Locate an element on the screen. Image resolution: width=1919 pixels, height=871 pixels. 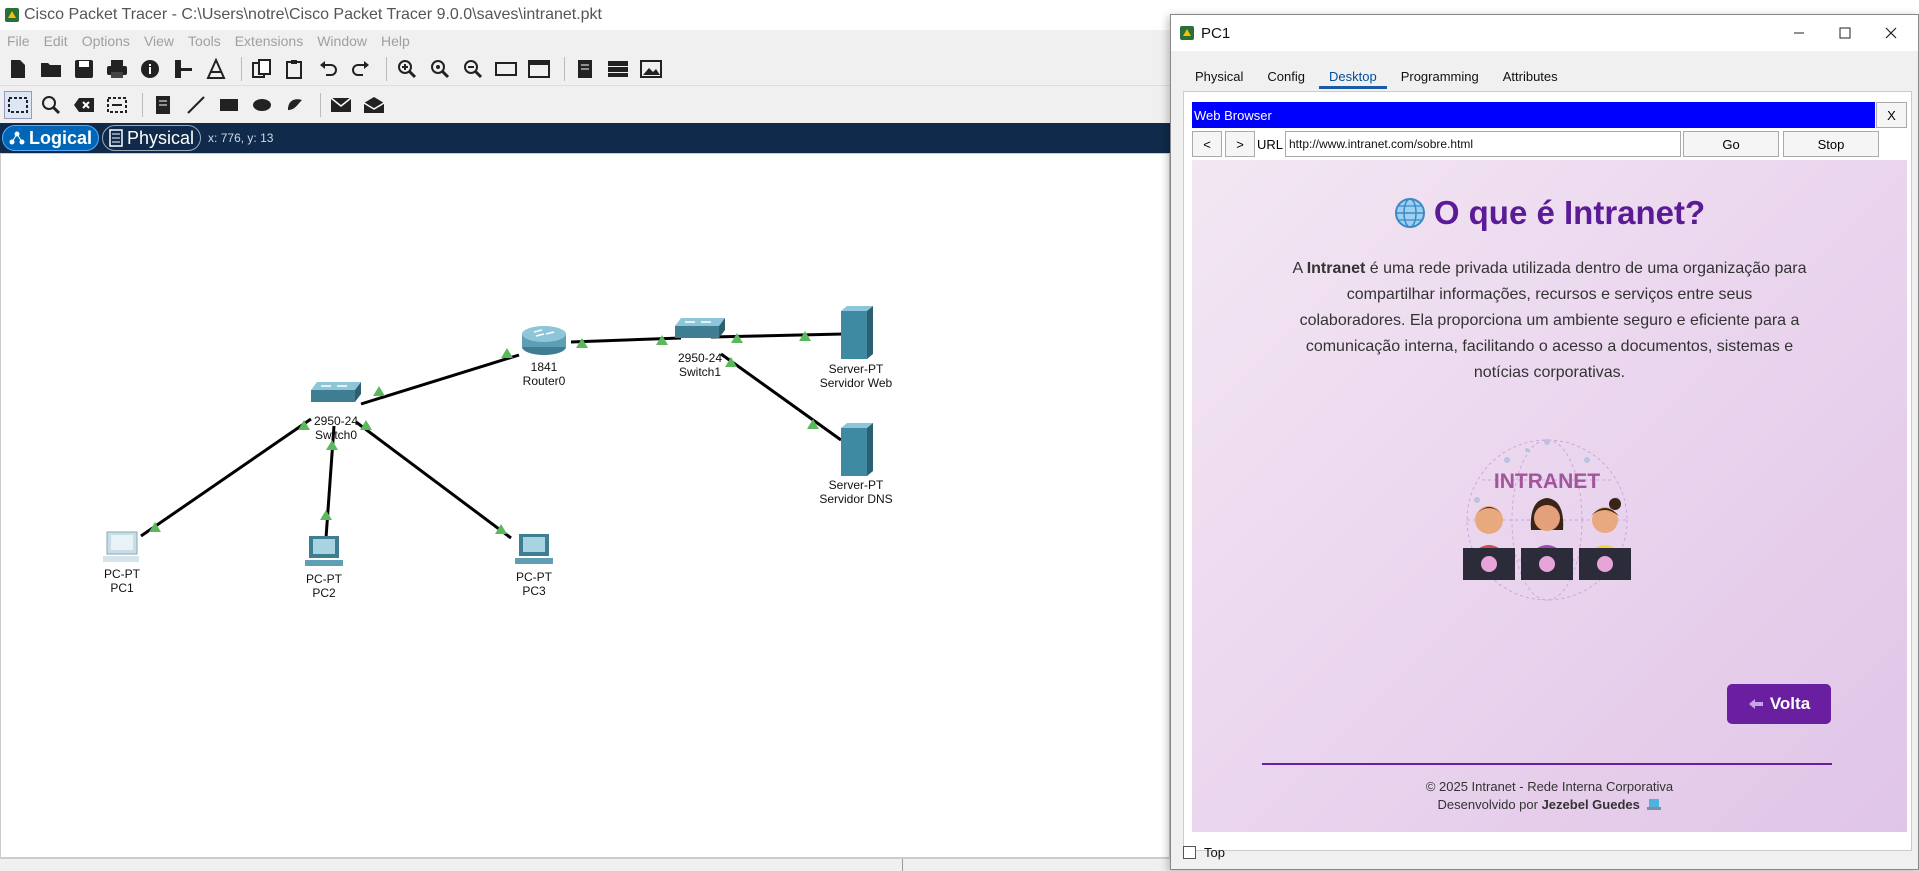
volta-button: Volta is located at coordinates (1779, 704).